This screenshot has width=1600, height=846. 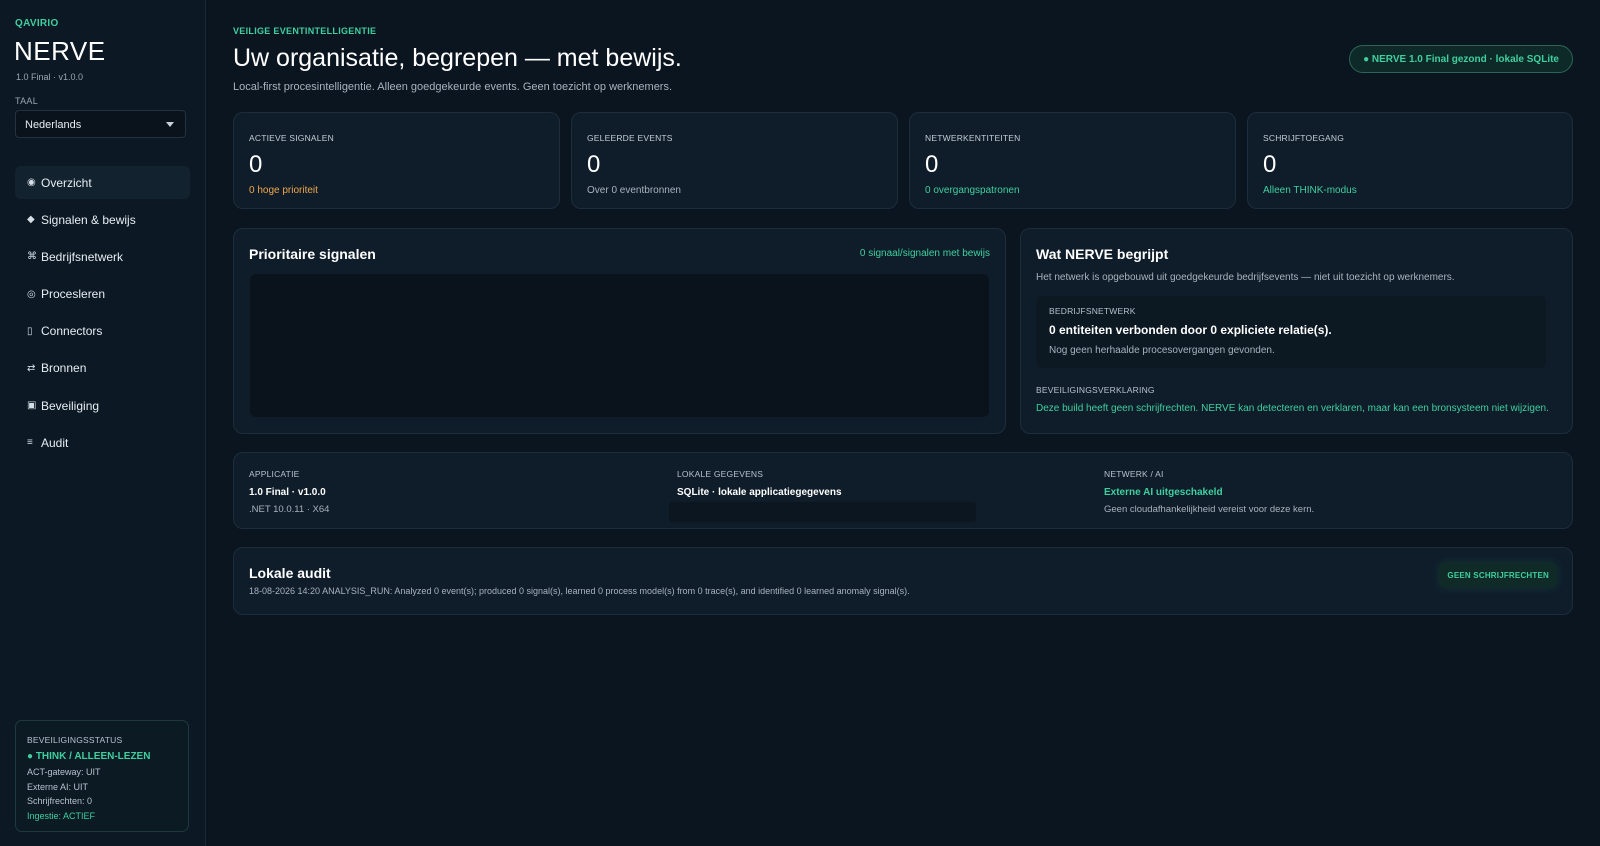 I want to click on nav-item-bronnen: ⇄ Bronnen, so click(x=102, y=368).